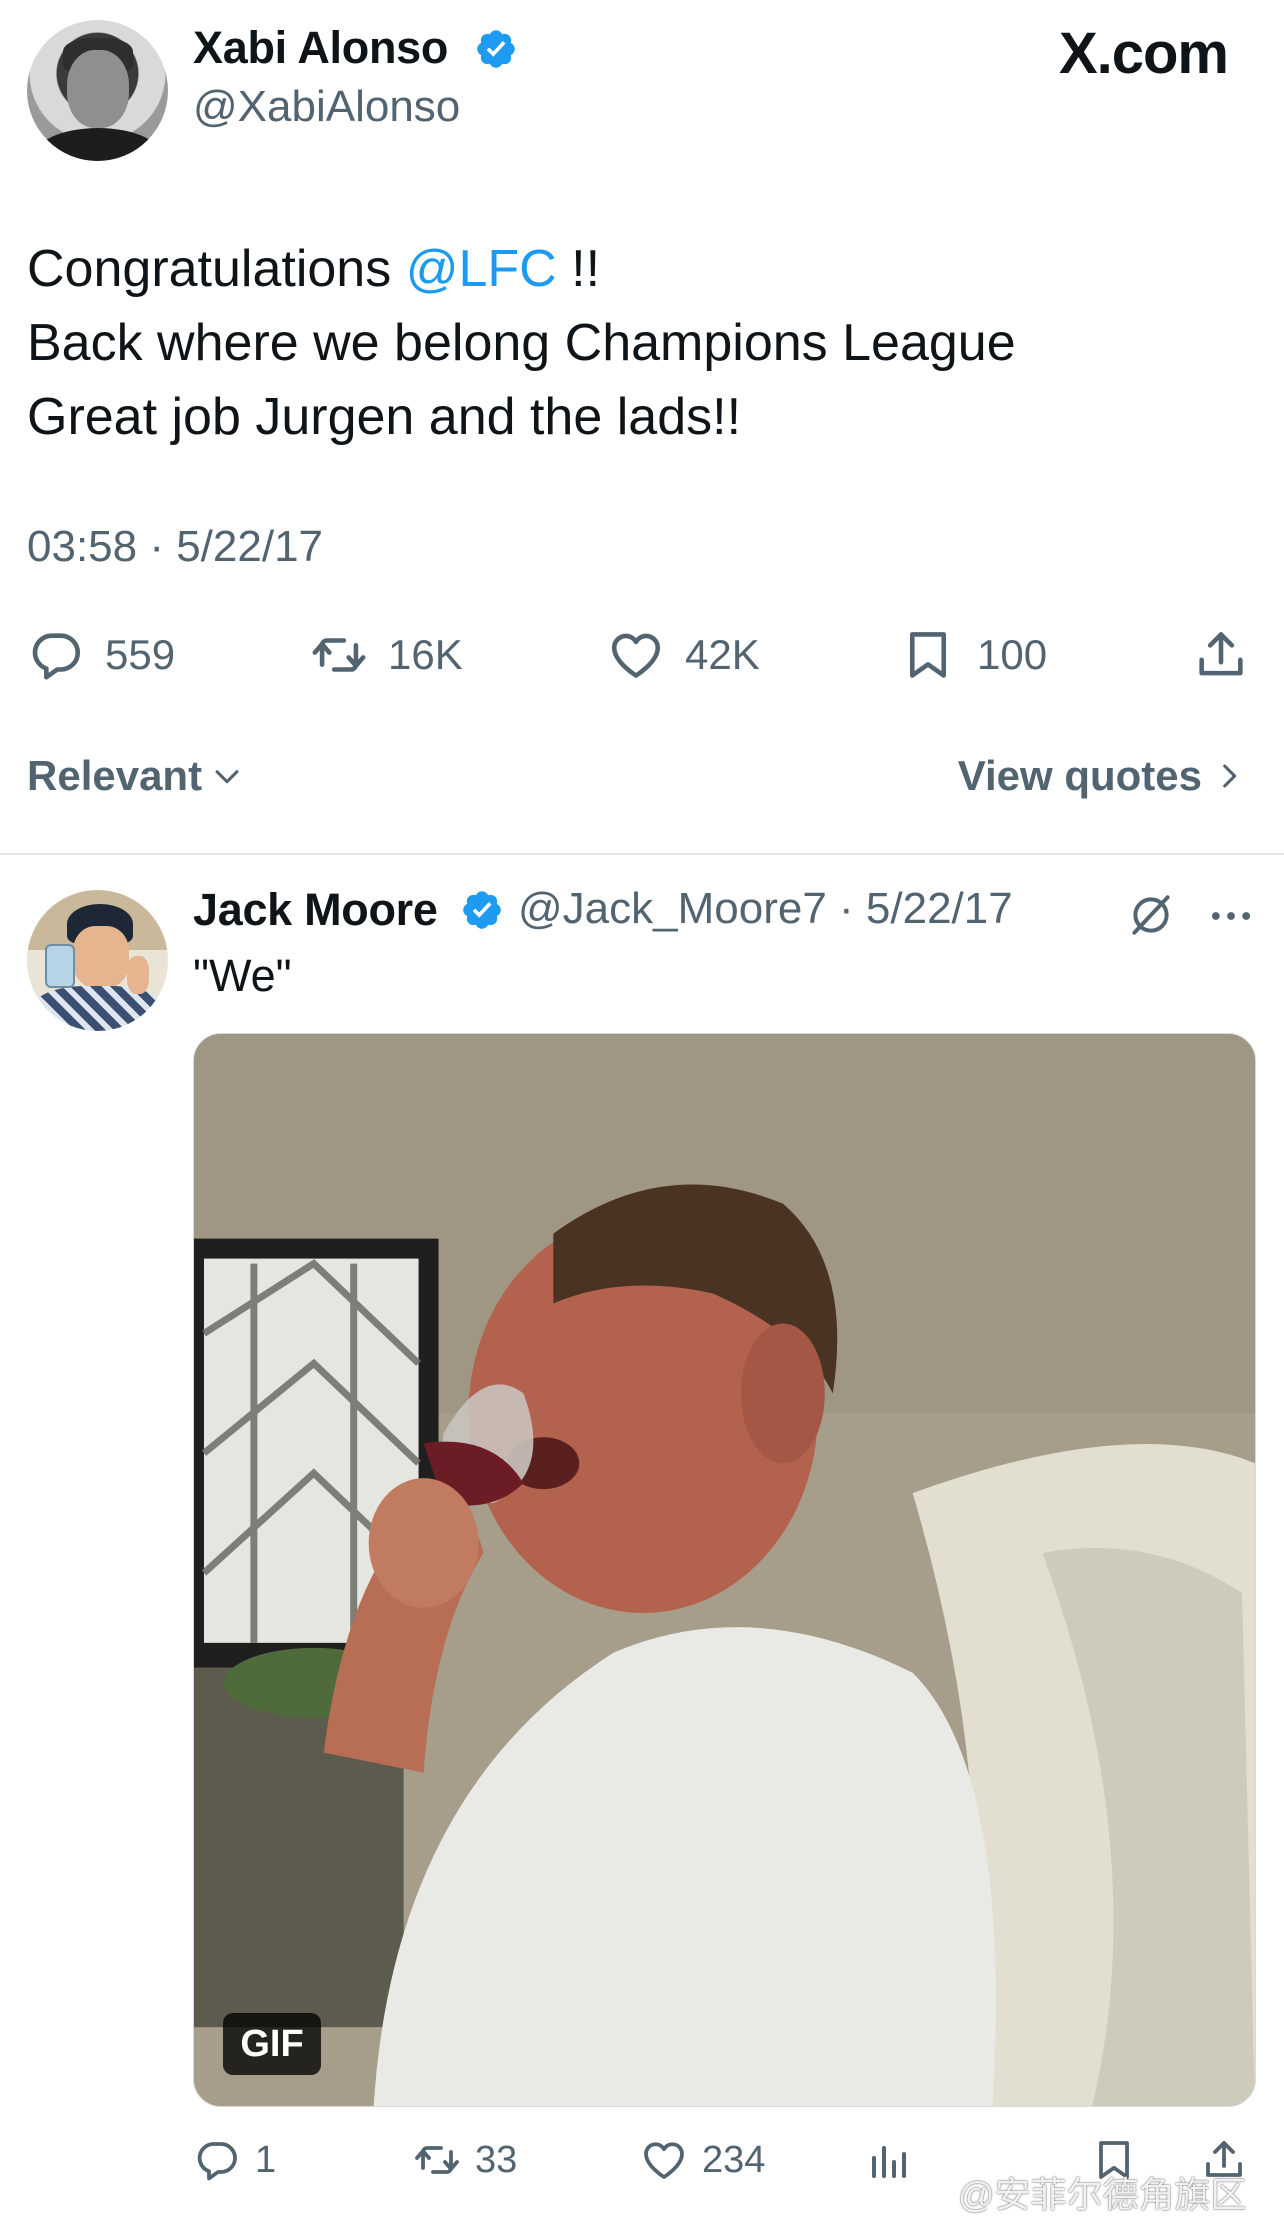 Image resolution: width=1284 pixels, height=2220 pixels. I want to click on bookmark-icon, so click(928, 655).